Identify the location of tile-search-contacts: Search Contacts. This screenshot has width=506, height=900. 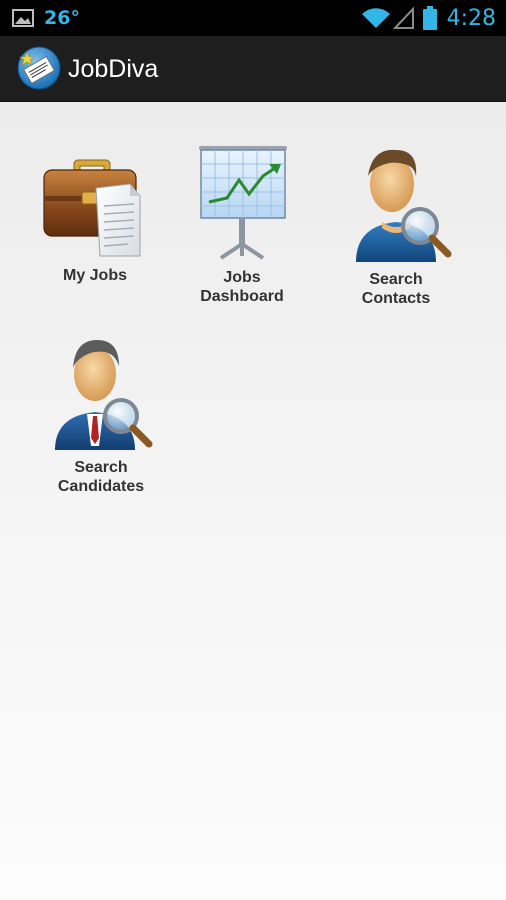
(396, 225).